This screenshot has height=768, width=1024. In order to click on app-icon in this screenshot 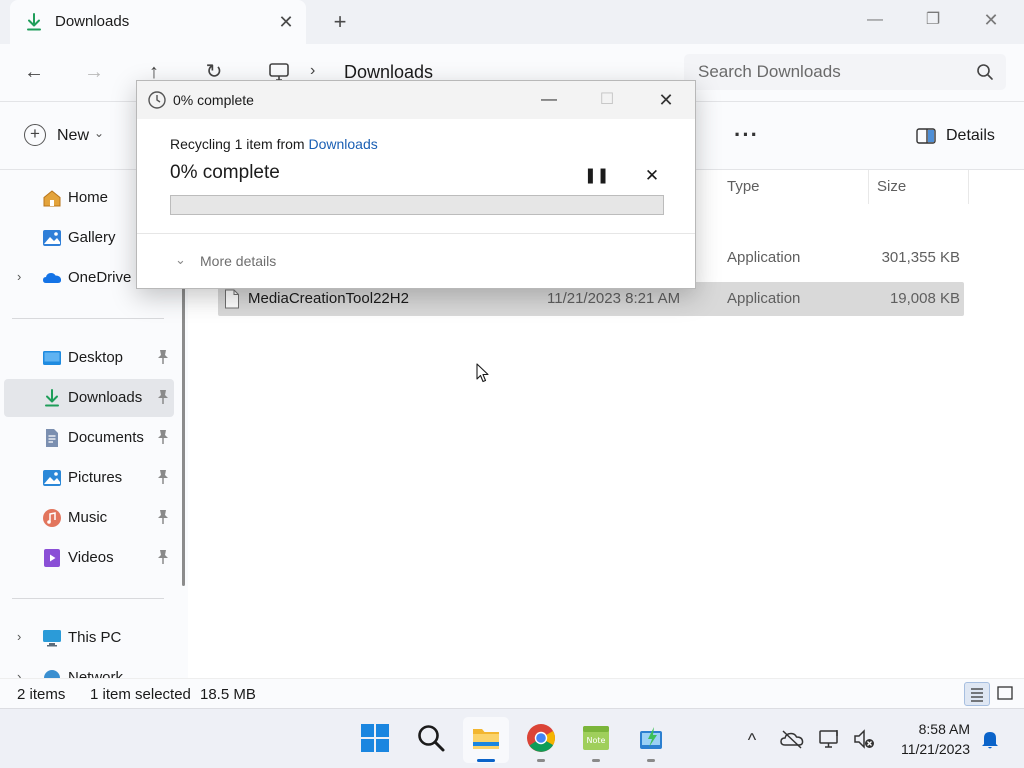, I will do `click(651, 738)`.